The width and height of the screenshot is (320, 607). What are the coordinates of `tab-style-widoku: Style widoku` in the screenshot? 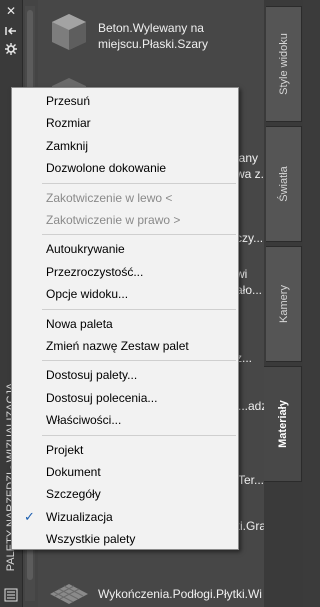 It's located at (284, 64).